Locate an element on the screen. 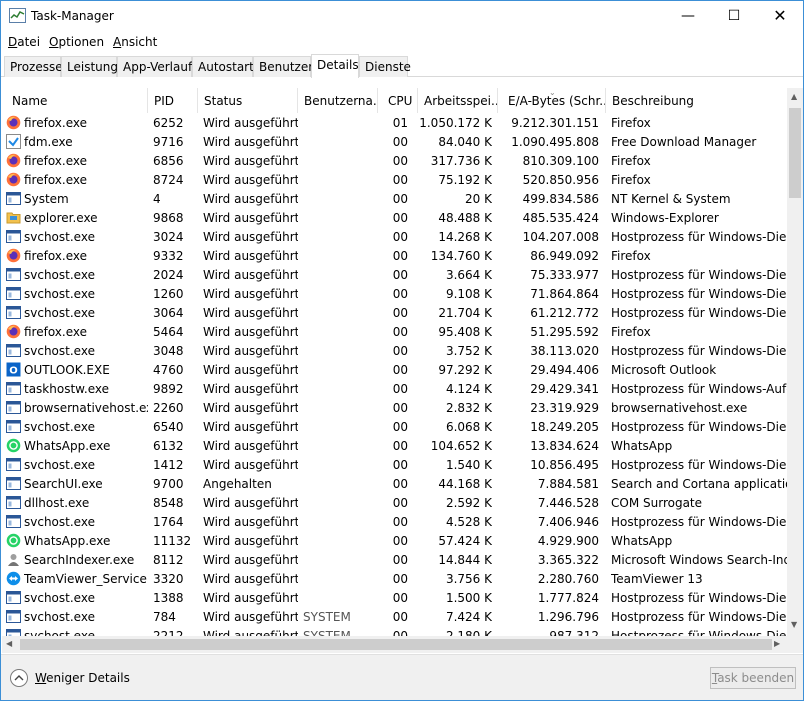 The width and height of the screenshot is (804, 701). vertical-scrollbar: ▲ ▼ is located at coordinates (795, 362).